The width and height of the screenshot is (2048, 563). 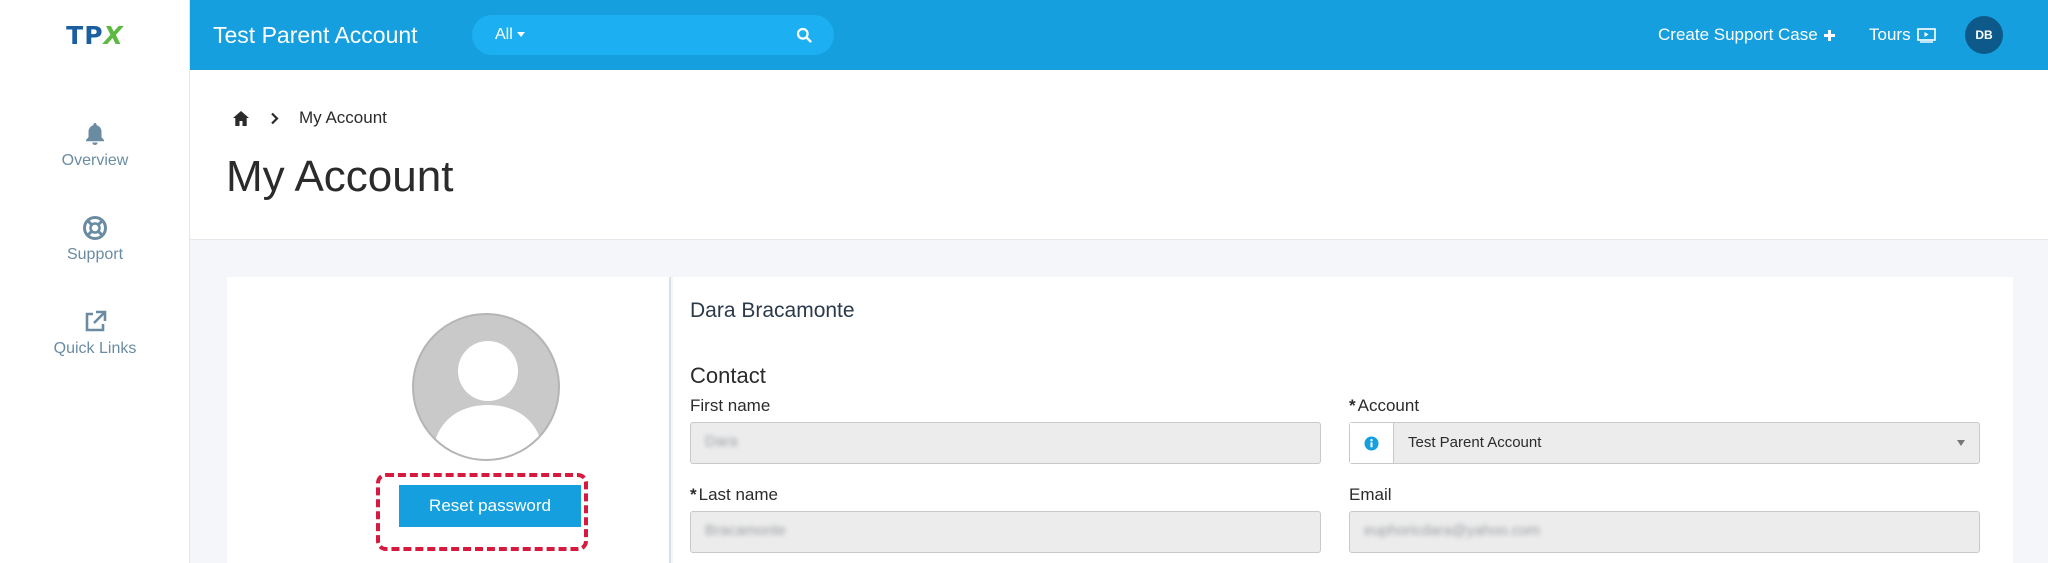 What do you see at coordinates (1984, 35) in the screenshot?
I see `user-avatar: DB` at bounding box center [1984, 35].